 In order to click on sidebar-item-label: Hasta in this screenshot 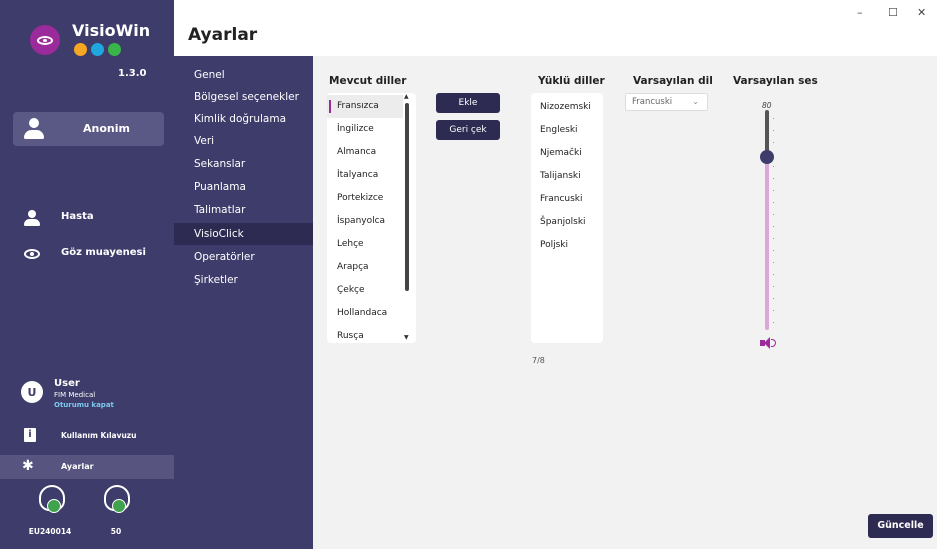, I will do `click(77, 216)`.